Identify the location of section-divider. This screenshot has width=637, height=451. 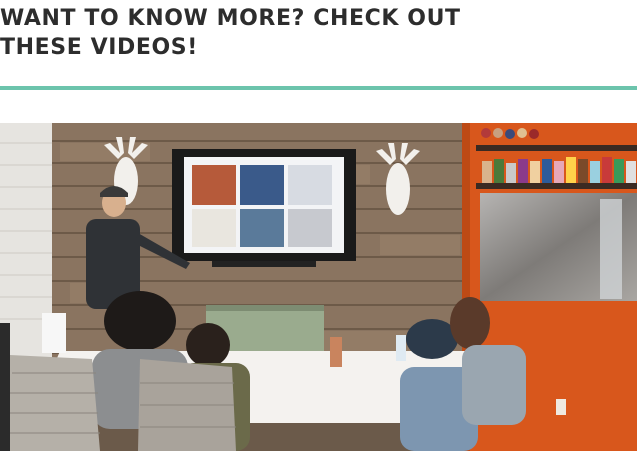
(318, 88).